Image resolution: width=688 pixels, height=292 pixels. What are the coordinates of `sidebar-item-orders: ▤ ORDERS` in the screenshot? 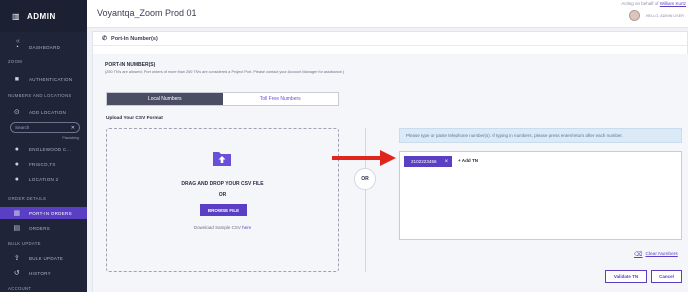 It's located at (43, 228).